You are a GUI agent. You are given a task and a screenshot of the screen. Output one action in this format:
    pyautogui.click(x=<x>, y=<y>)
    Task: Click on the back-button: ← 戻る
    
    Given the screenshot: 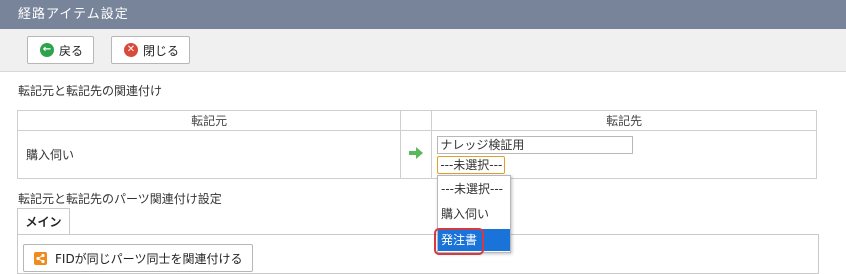 What is the action you would take?
    pyautogui.click(x=61, y=50)
    